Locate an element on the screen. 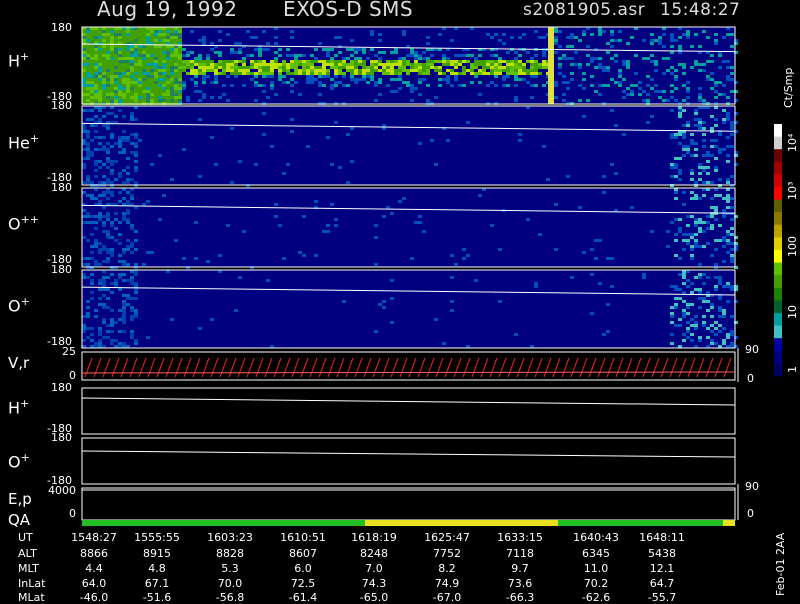  panel-label-o-plus-plus: O++ is located at coordinates (24, 223).